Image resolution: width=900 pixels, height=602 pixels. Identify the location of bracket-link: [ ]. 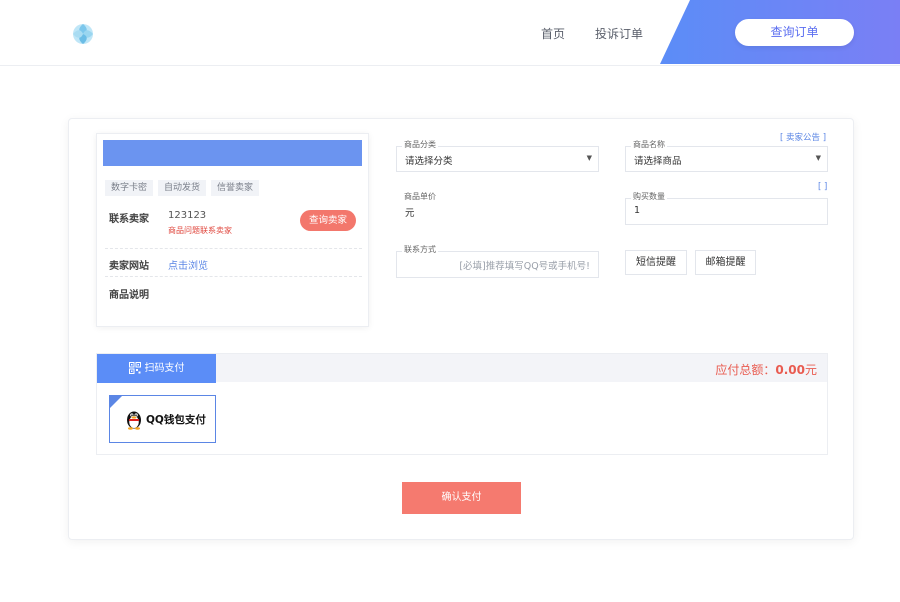
(822, 187).